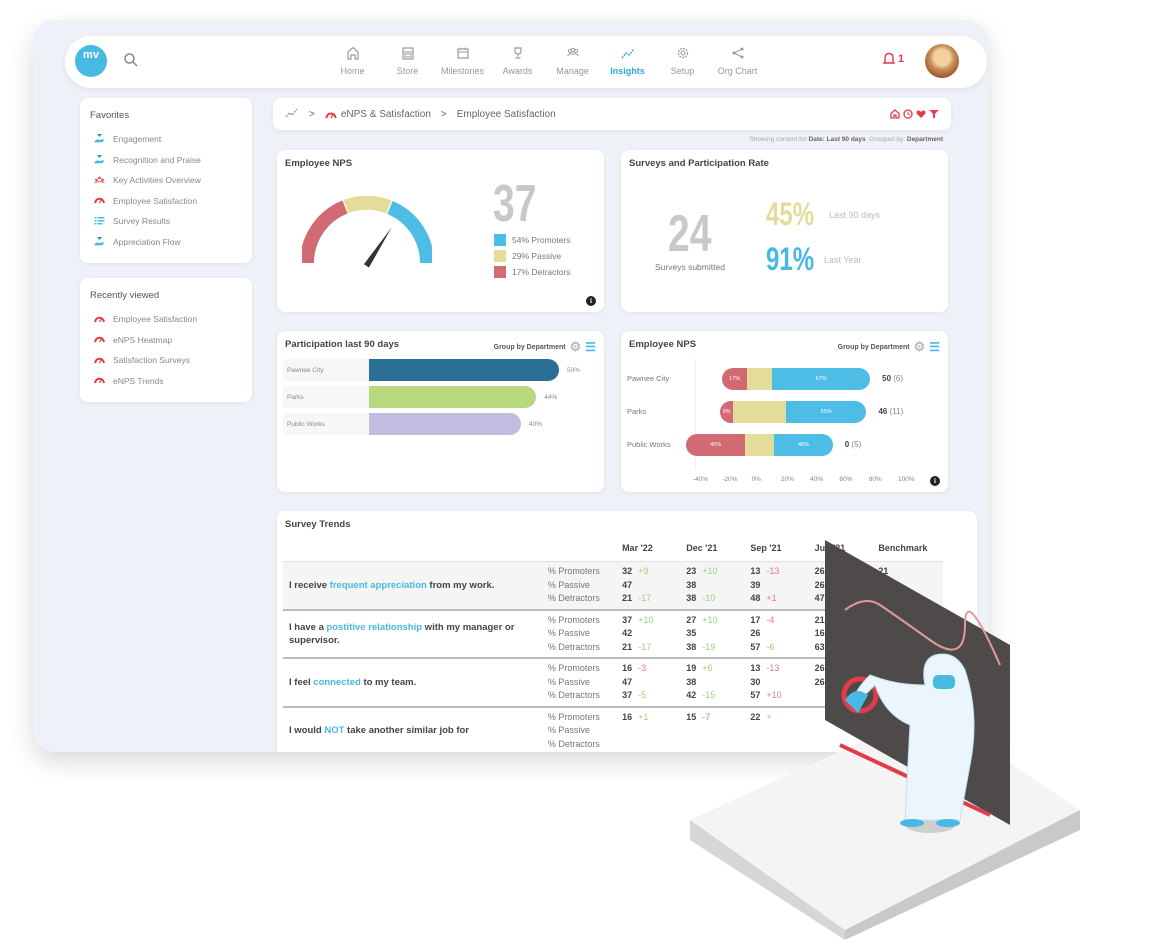  I want to click on question-text: I feel connected to my team., so click(415, 683).